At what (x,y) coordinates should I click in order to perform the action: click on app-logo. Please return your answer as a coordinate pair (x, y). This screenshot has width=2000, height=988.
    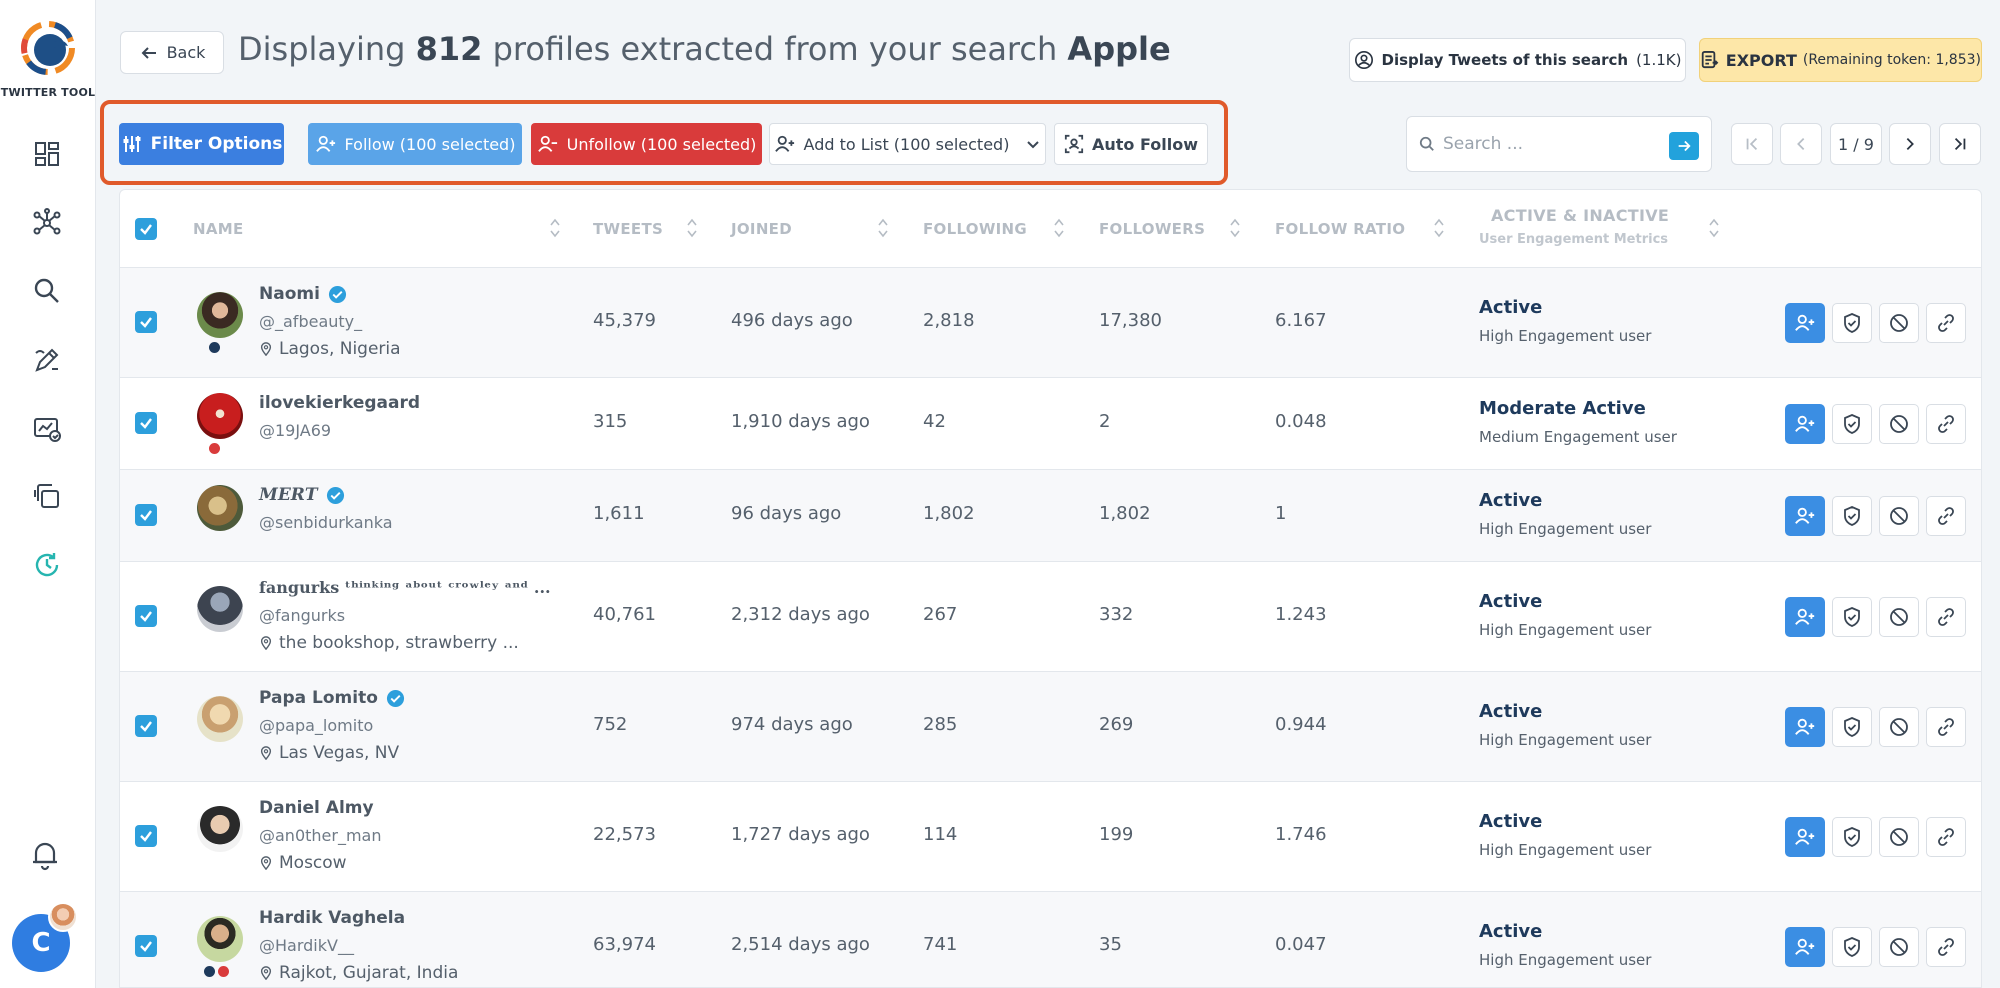
    Looking at the image, I should click on (48, 48).